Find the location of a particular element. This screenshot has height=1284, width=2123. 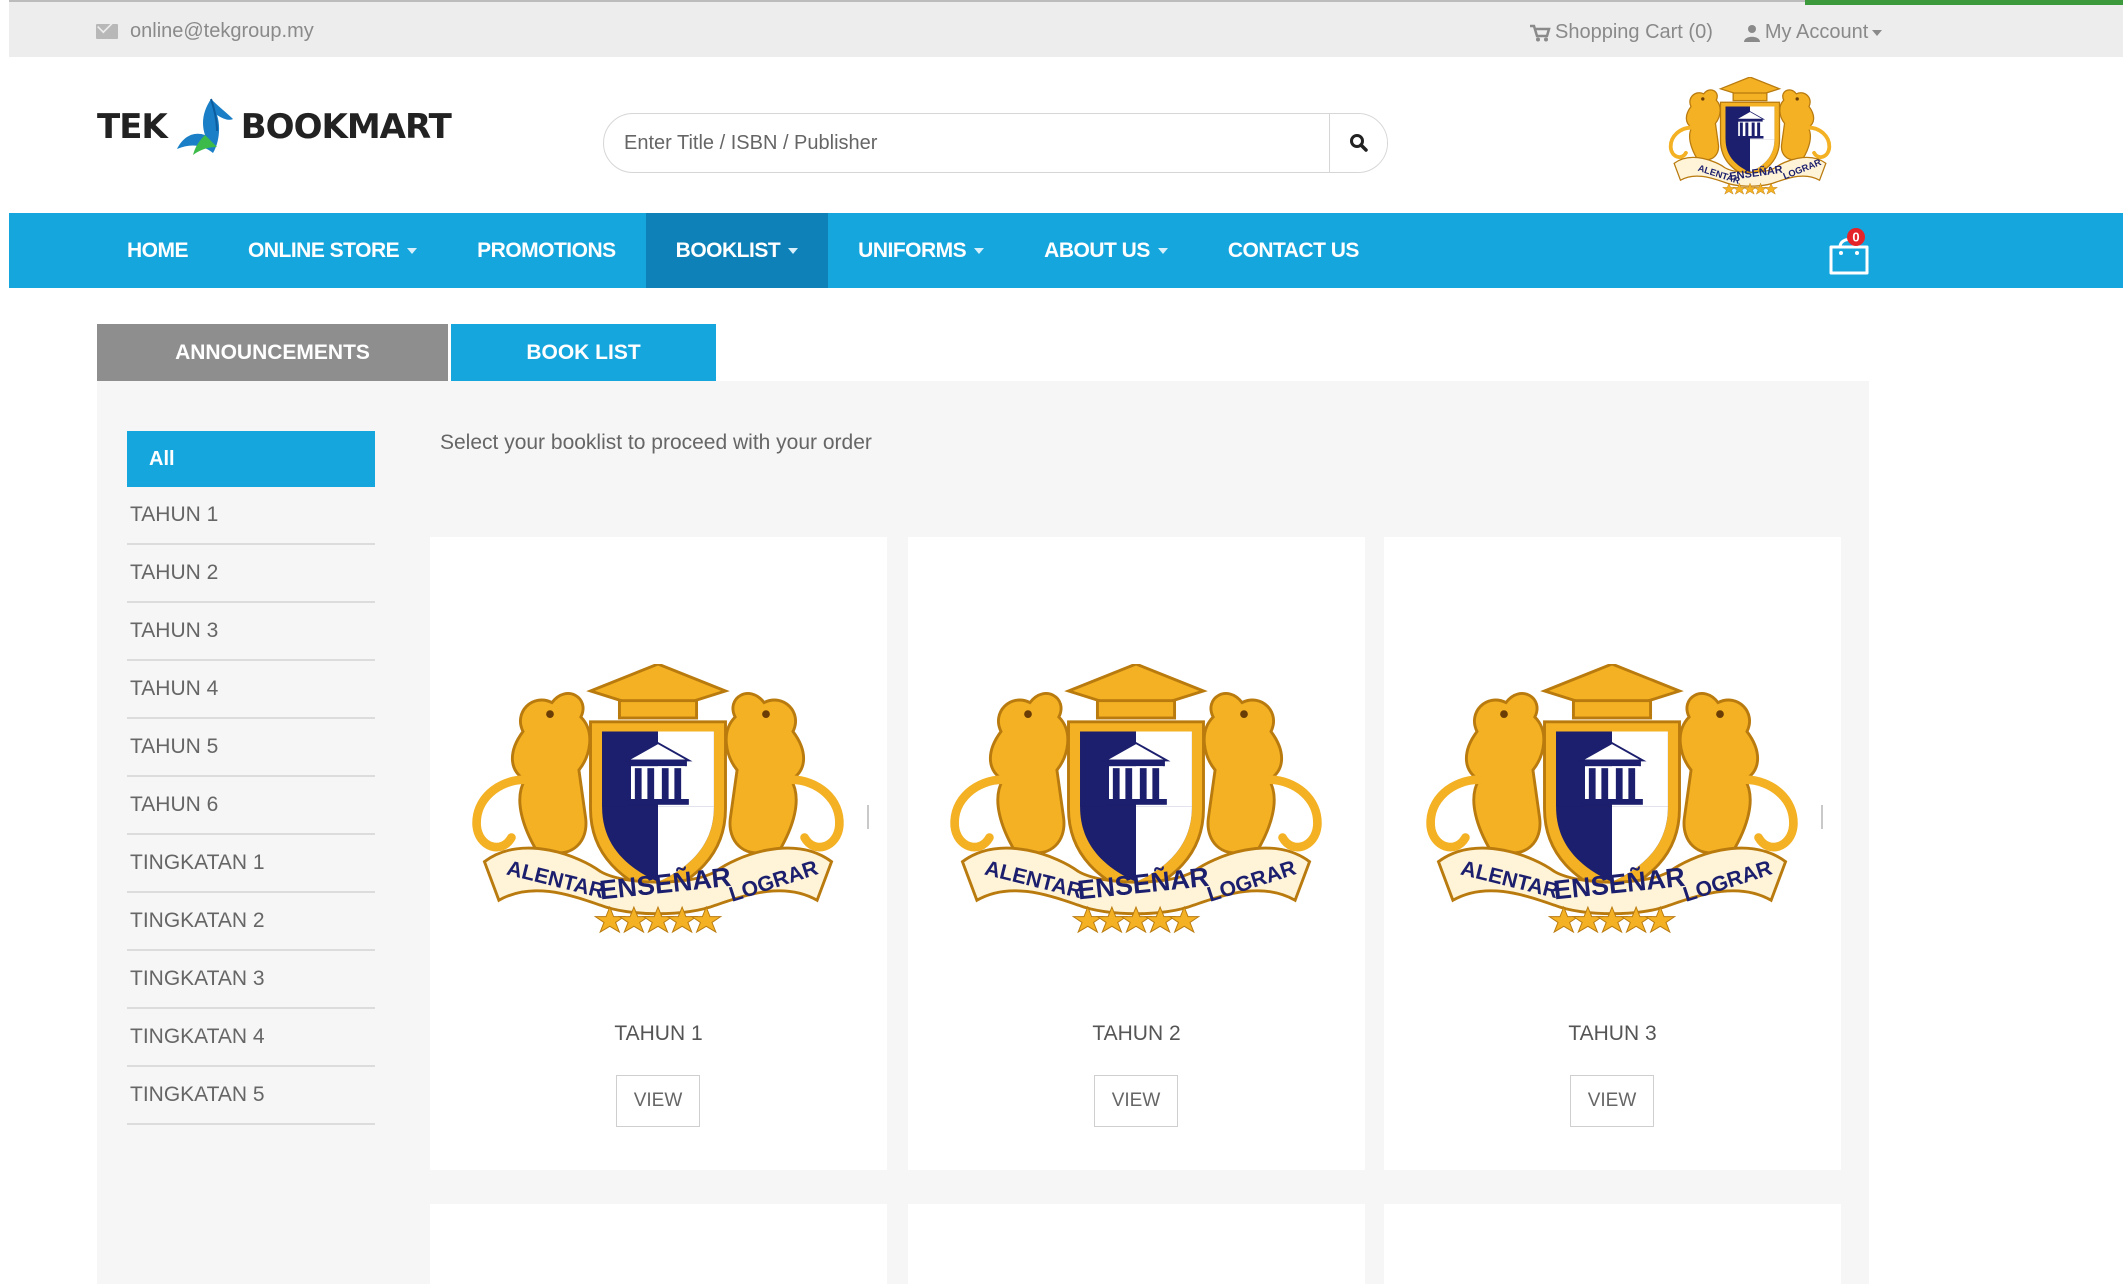

nav-booklist: BOOKLIST is located at coordinates (737, 250).